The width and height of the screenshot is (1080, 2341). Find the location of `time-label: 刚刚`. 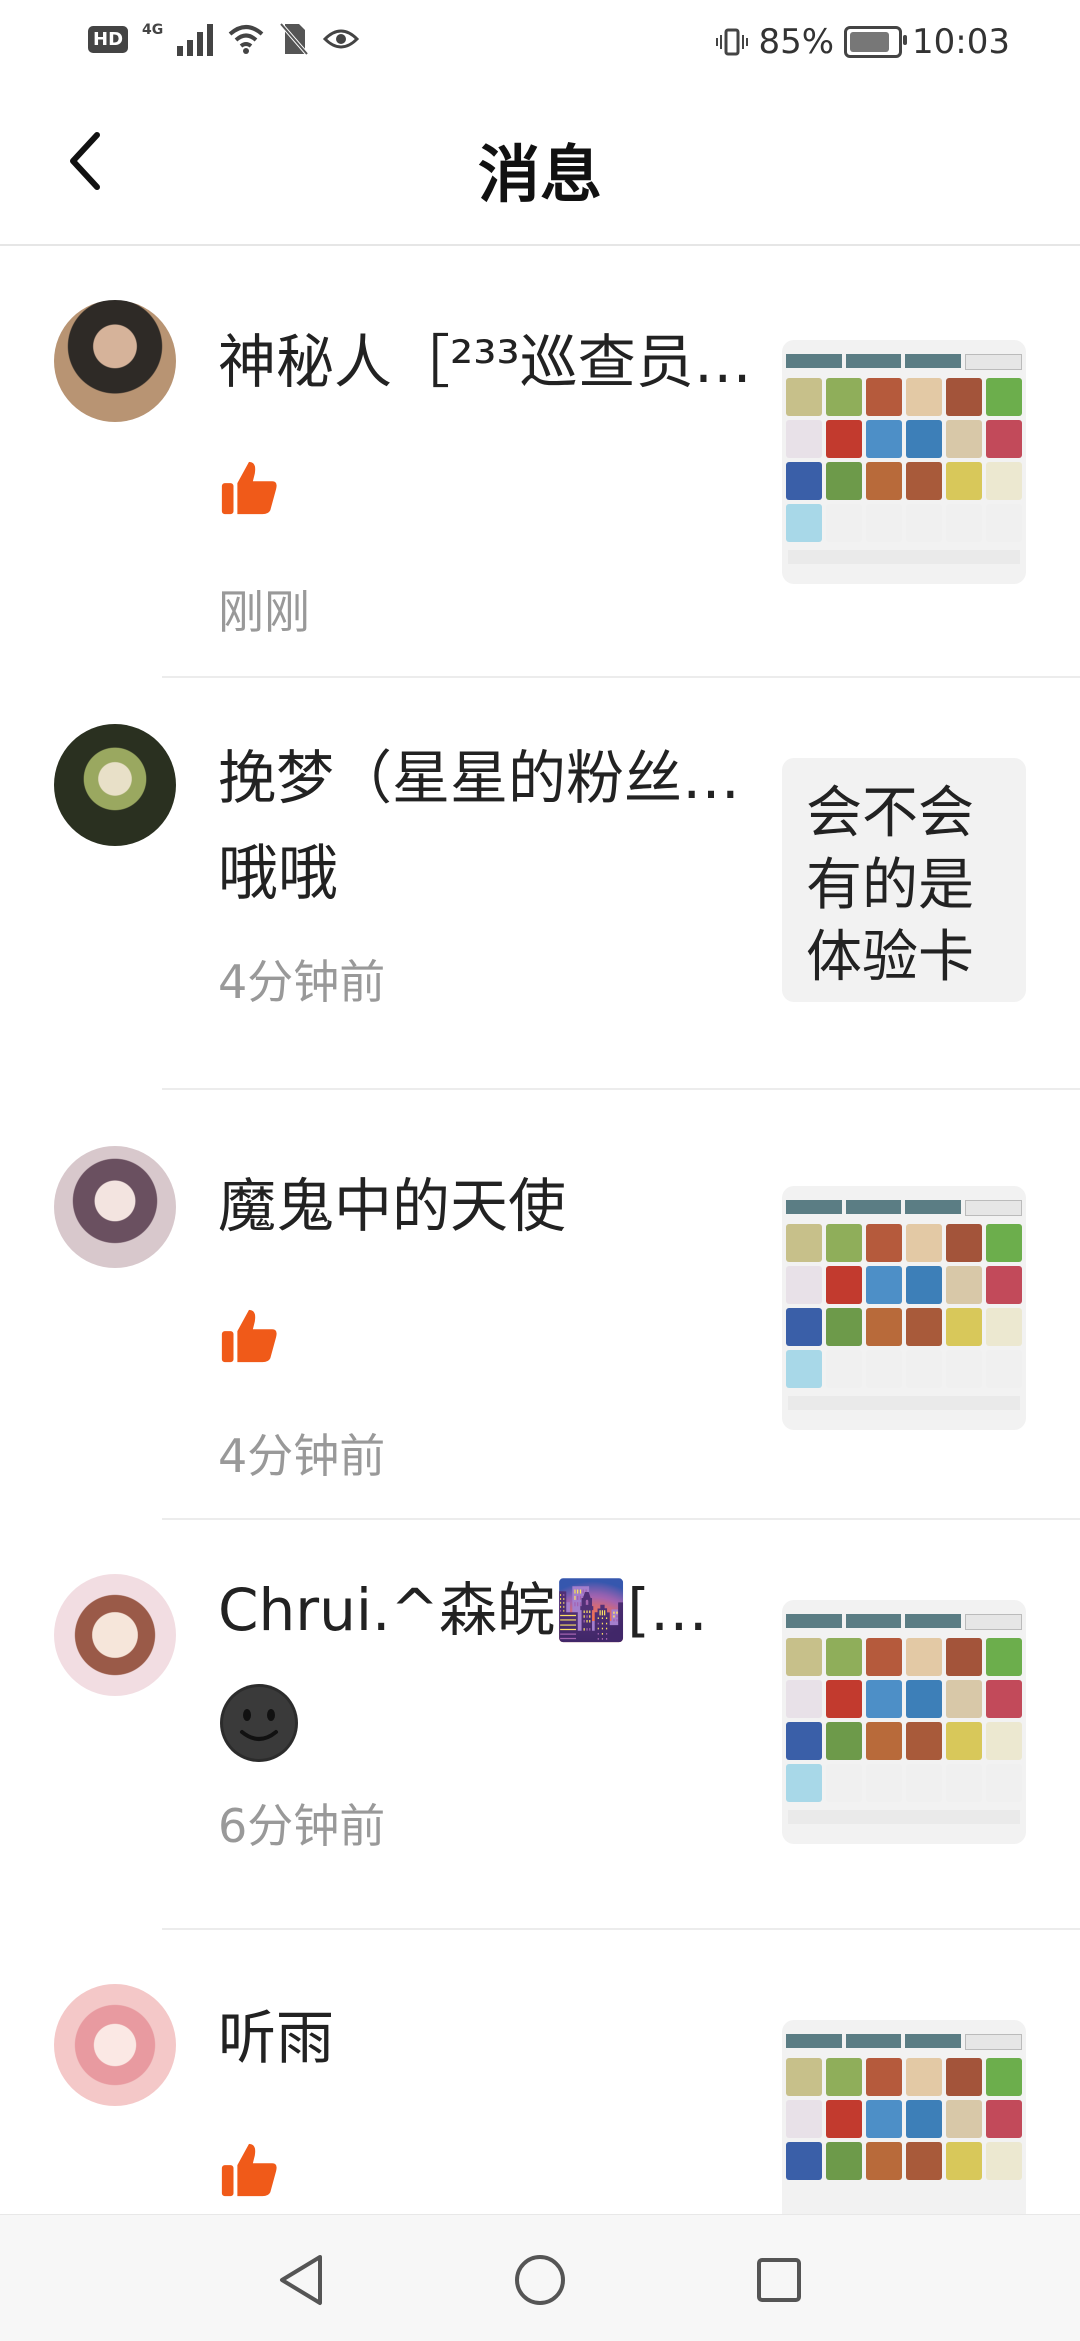

time-label: 刚刚 is located at coordinates (264, 612).